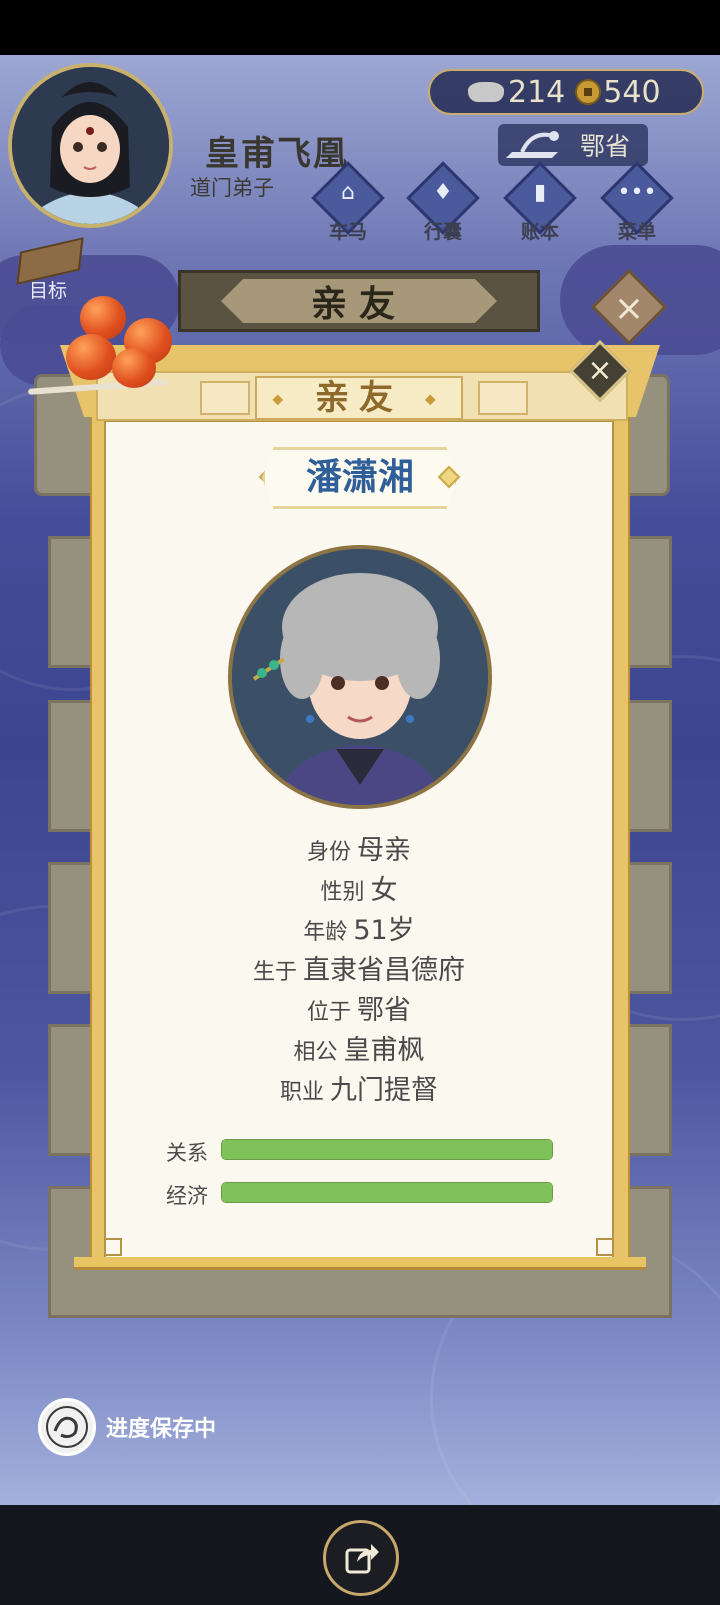 The image size is (720, 1605). What do you see at coordinates (360, 27) in the screenshot?
I see `status-bar` at bounding box center [360, 27].